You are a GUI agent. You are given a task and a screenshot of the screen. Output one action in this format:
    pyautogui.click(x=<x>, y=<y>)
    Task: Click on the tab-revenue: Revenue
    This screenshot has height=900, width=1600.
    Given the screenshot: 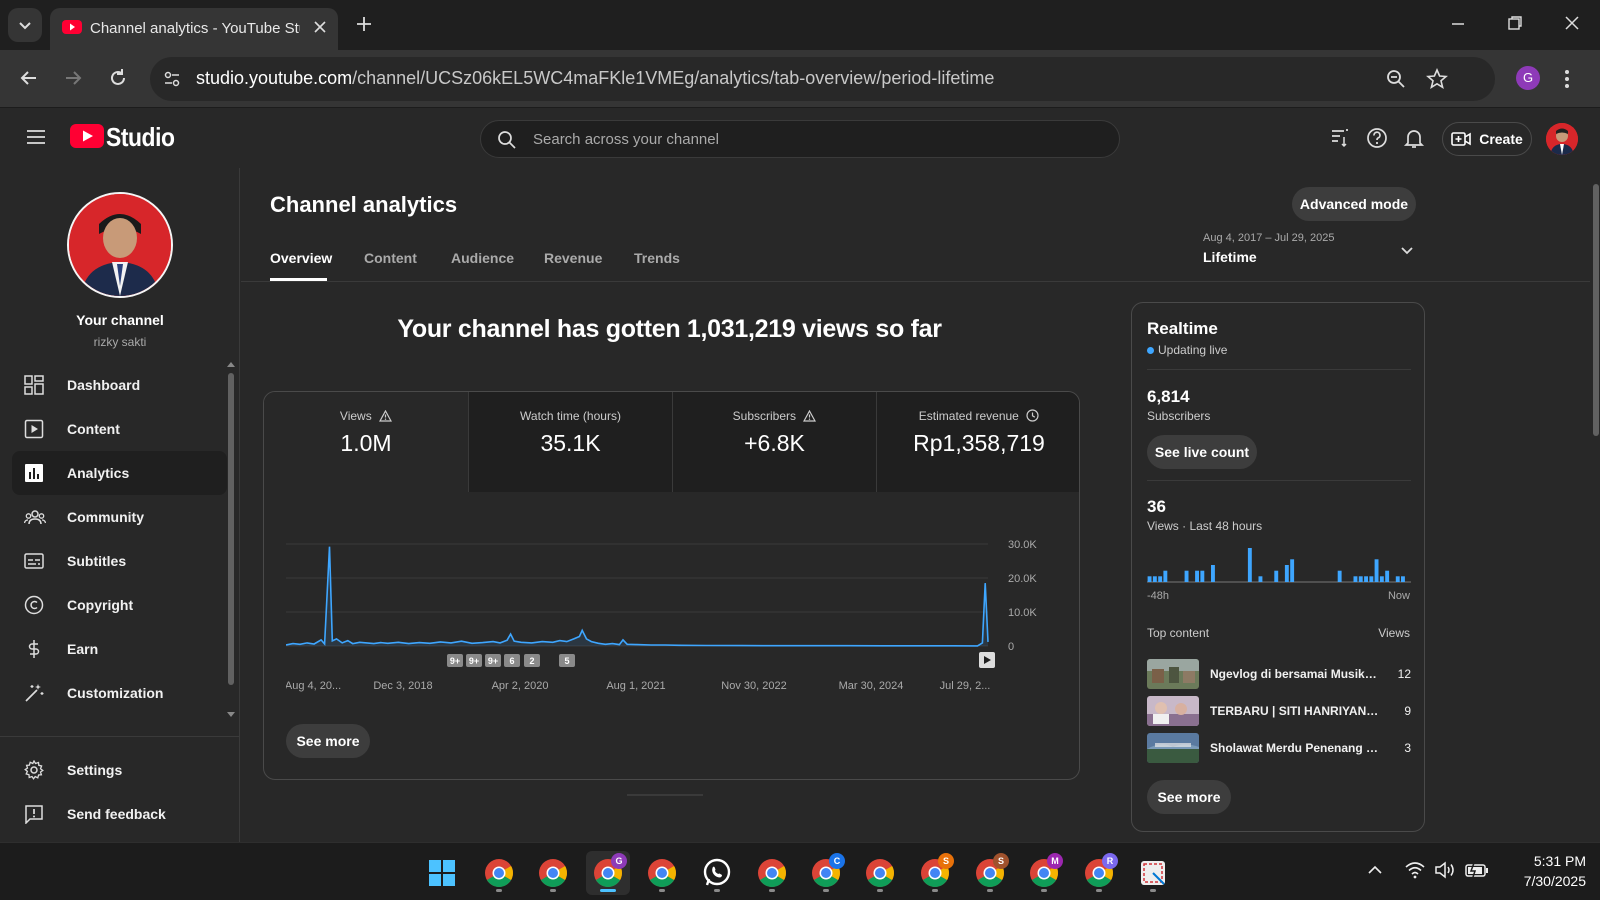 What is the action you would take?
    pyautogui.click(x=573, y=258)
    